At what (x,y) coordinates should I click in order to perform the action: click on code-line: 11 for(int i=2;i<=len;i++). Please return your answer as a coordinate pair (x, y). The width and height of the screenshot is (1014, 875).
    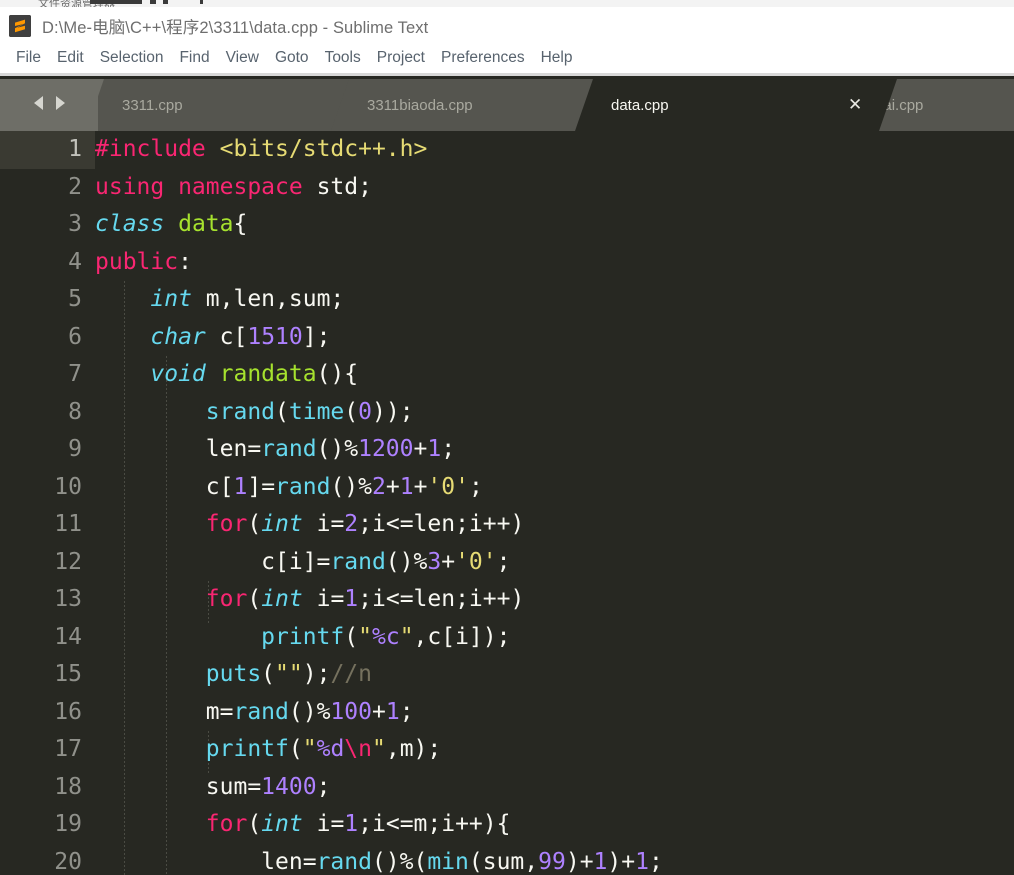
    Looking at the image, I should click on (507, 525).